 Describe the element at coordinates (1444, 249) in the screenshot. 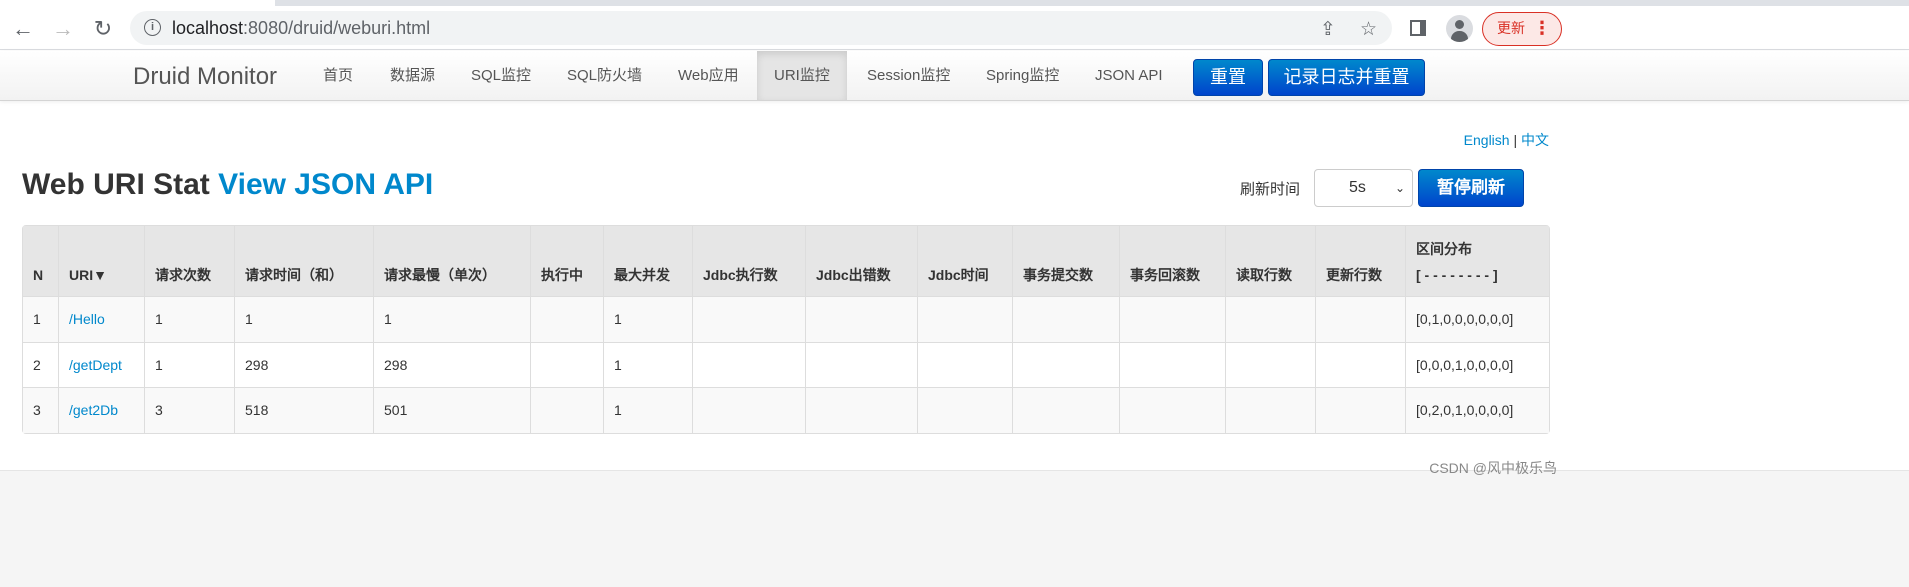

I see `header-label: 区间分布` at that location.